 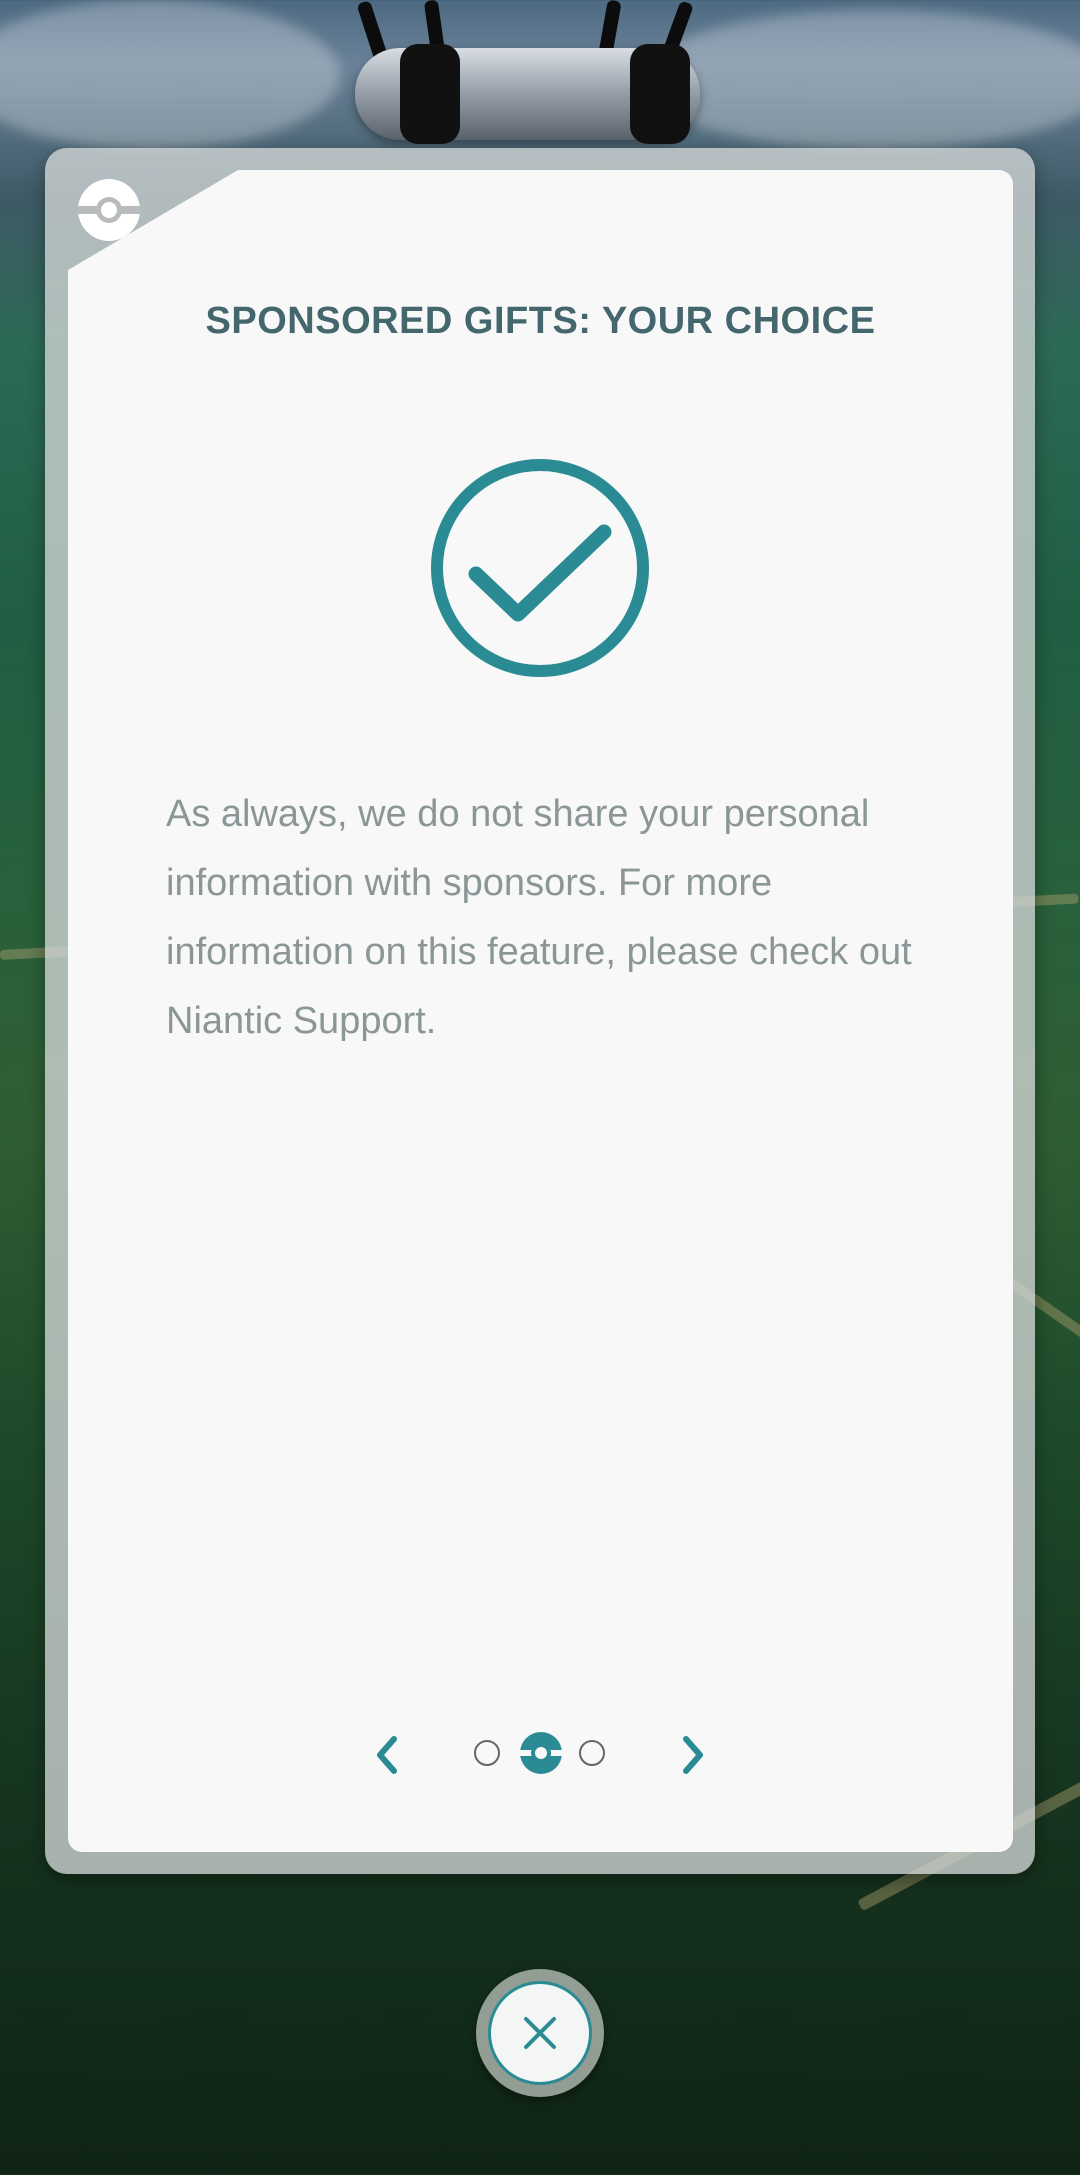 I want to click on chevron-right-icon, so click(x=693, y=1755).